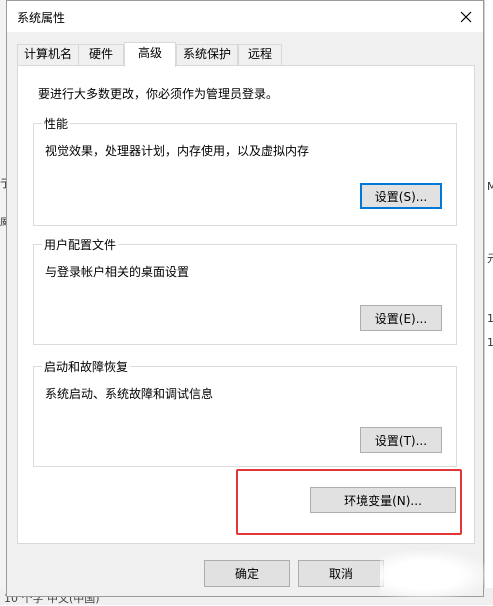 This screenshot has width=493, height=606. I want to click on startup-recovery-label: 启动和故障恢复, so click(86, 366).